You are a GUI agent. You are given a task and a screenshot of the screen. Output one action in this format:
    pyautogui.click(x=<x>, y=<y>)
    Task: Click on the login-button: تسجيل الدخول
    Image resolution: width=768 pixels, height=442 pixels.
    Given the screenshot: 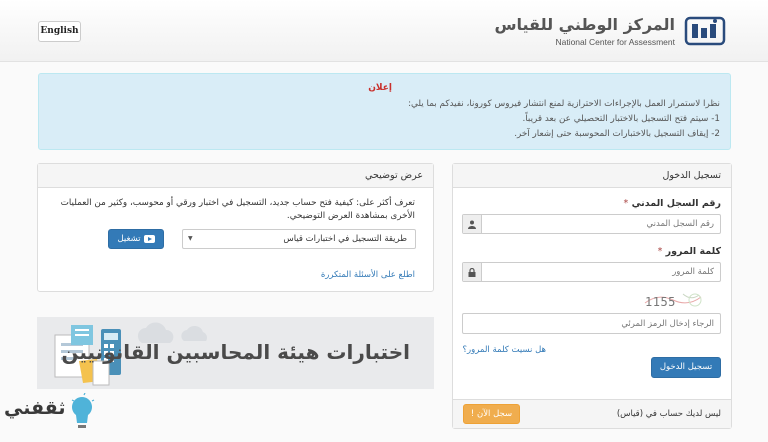 What is the action you would take?
    pyautogui.click(x=686, y=367)
    